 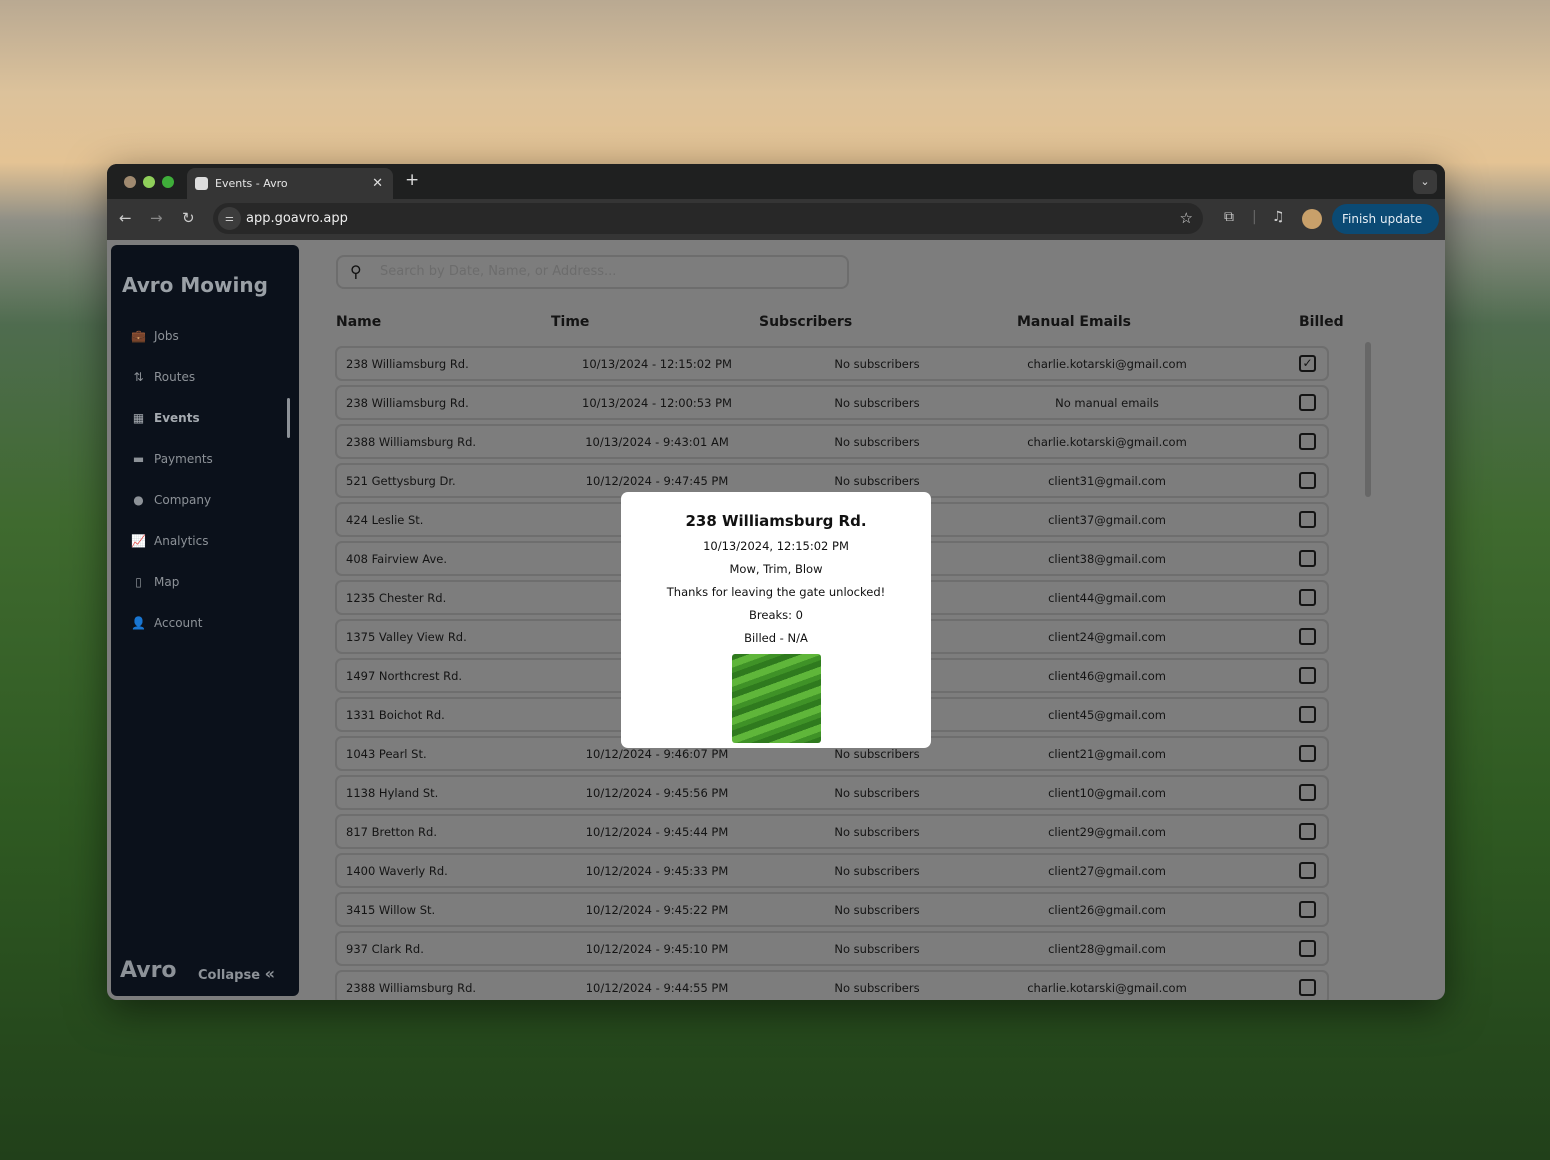 I want to click on close-tab-icon: ✕, so click(x=377, y=183).